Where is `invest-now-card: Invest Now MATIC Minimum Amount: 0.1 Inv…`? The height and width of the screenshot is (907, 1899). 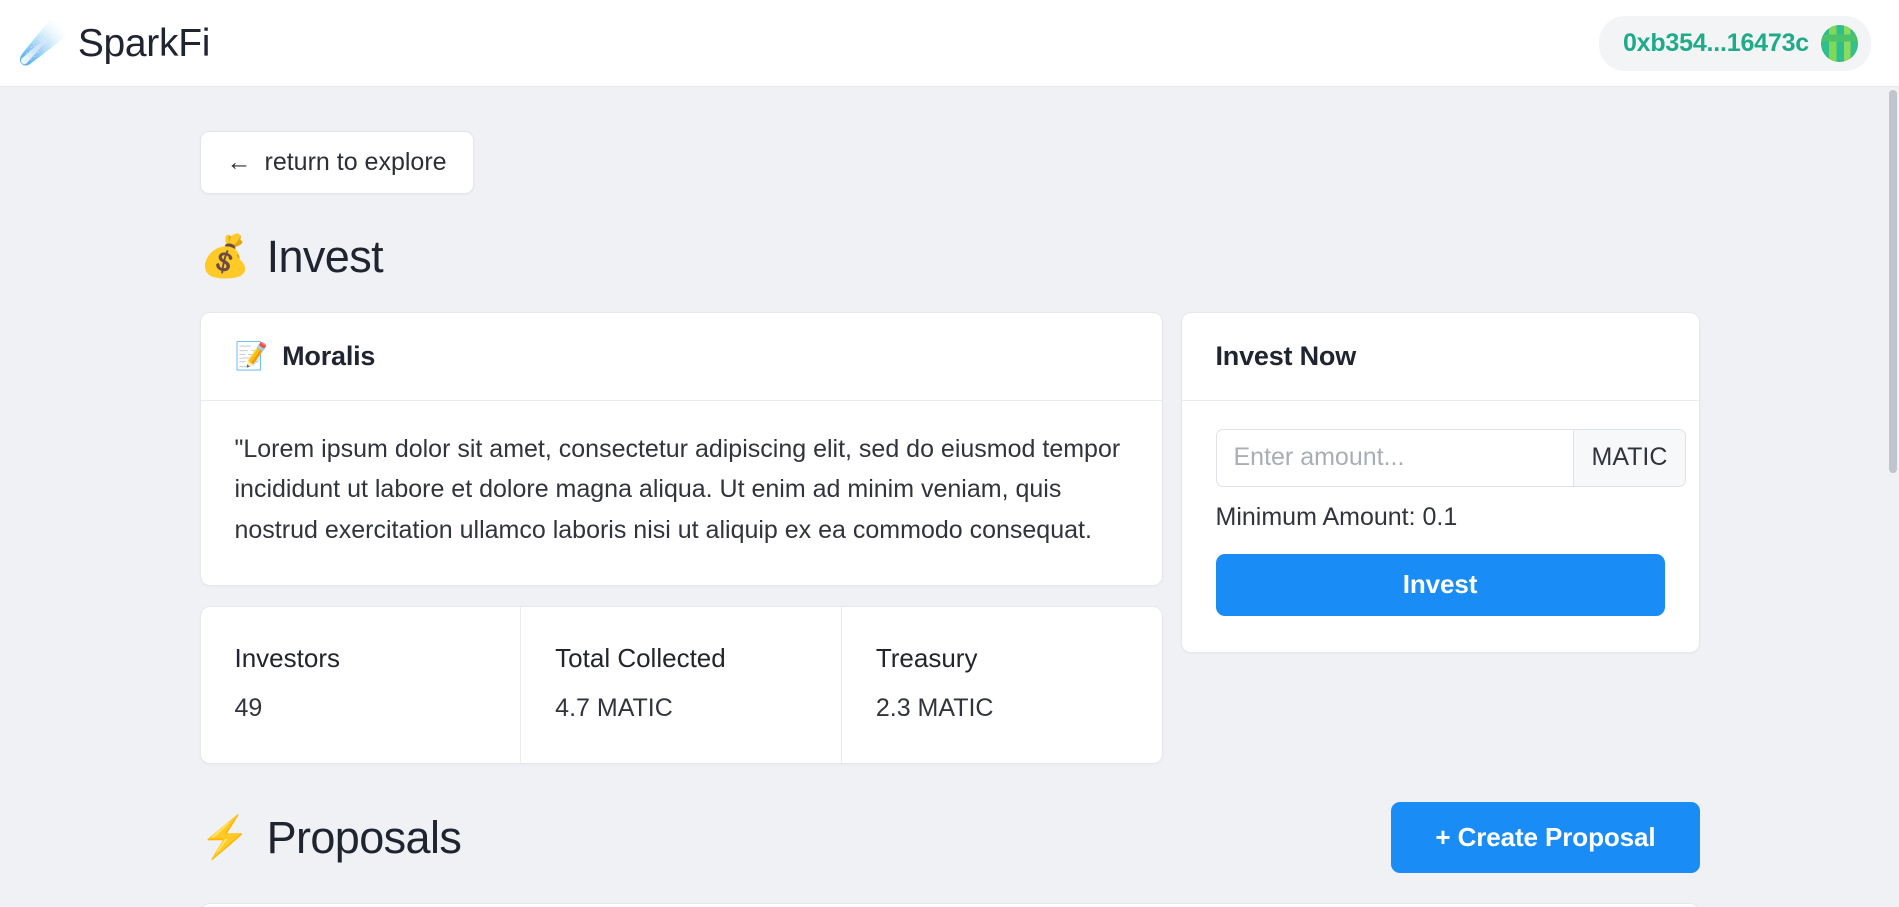
invest-now-card: Invest Now MATIC Minimum Amount: 0.1 Inv… is located at coordinates (1440, 482).